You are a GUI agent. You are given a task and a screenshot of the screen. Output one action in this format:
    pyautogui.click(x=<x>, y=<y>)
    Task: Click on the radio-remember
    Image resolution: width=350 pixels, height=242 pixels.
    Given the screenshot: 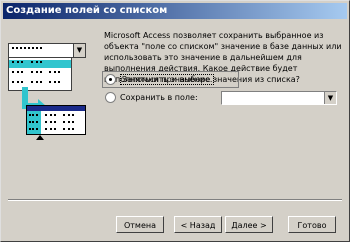 What is the action you would take?
    pyautogui.click(x=110, y=79)
    